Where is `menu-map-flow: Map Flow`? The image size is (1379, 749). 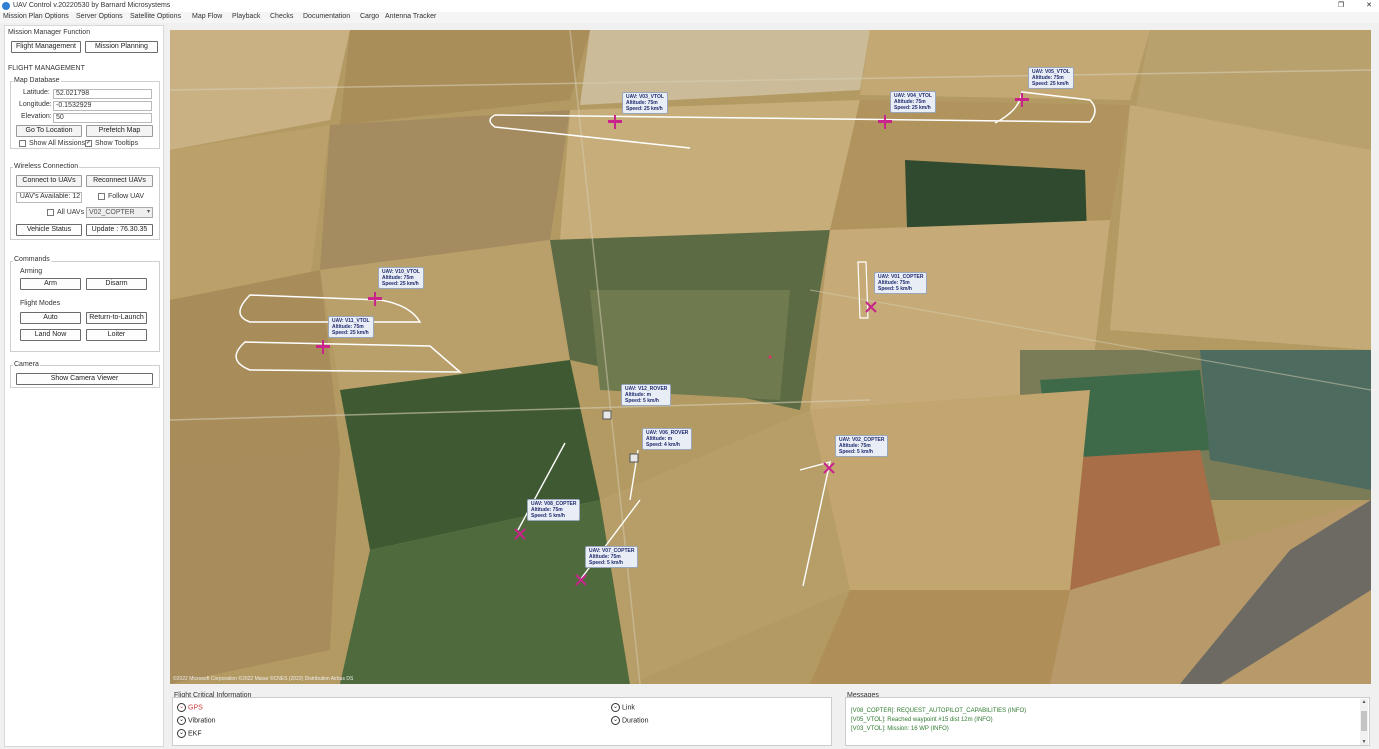 menu-map-flow: Map Flow is located at coordinates (207, 16).